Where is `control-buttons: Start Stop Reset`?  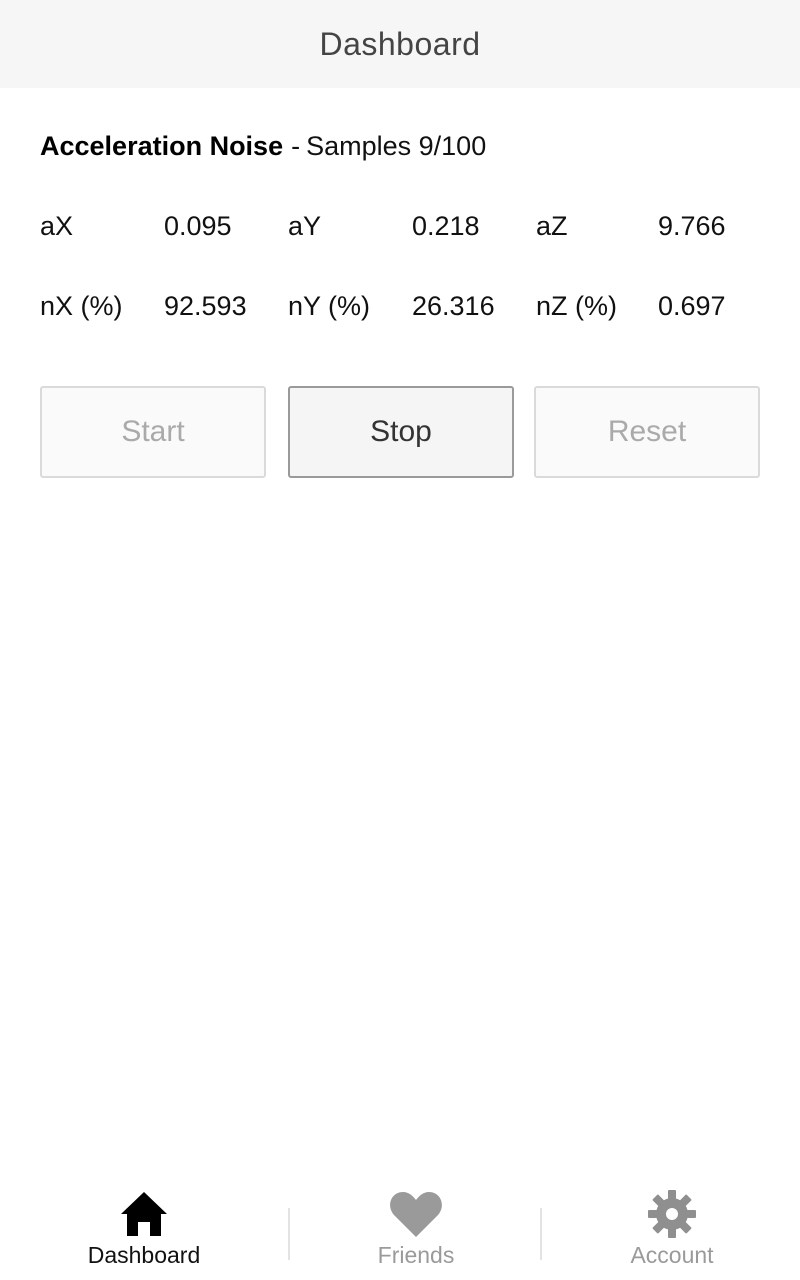
control-buttons: Start Stop Reset is located at coordinates (400, 433).